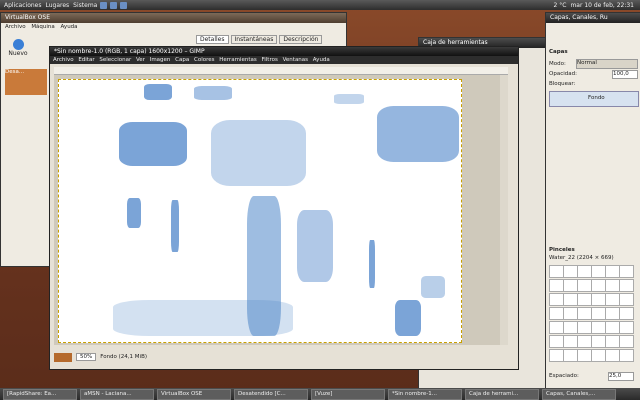 Image resolution: width=640 pixels, height=400 pixels. I want to click on clock: mar 10 de feb, 22:31, so click(602, 5).